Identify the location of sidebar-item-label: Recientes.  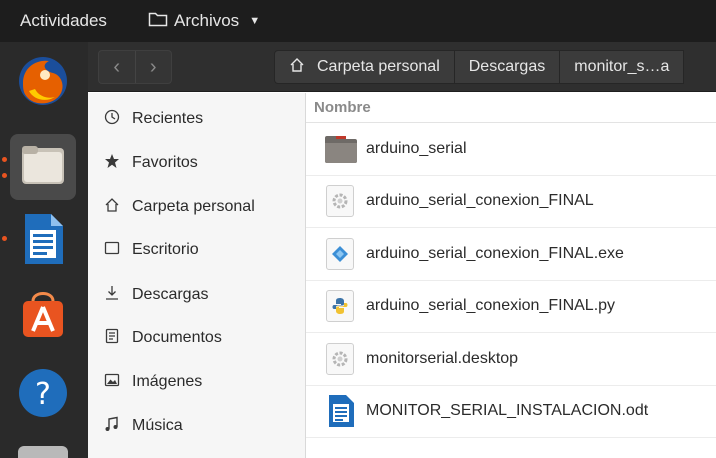
(168, 118).